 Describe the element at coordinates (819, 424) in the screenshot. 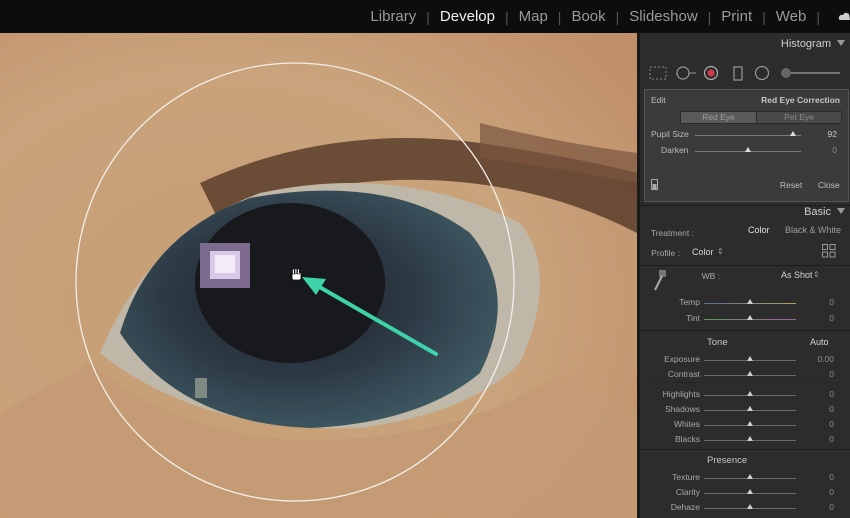

I see `whites-value: 0` at that location.